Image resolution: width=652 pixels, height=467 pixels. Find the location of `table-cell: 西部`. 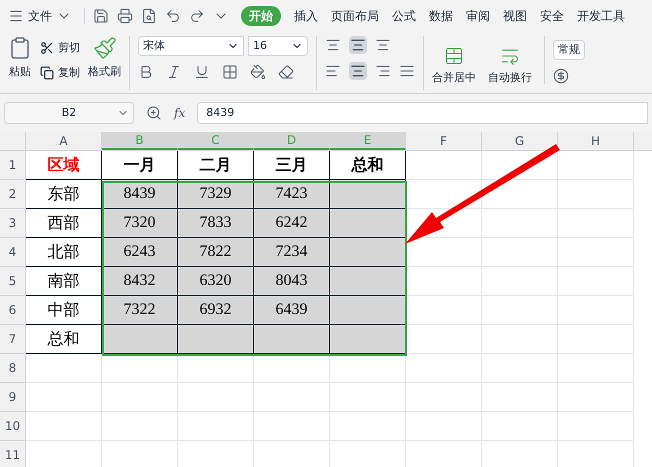

table-cell: 西部 is located at coordinates (64, 223).